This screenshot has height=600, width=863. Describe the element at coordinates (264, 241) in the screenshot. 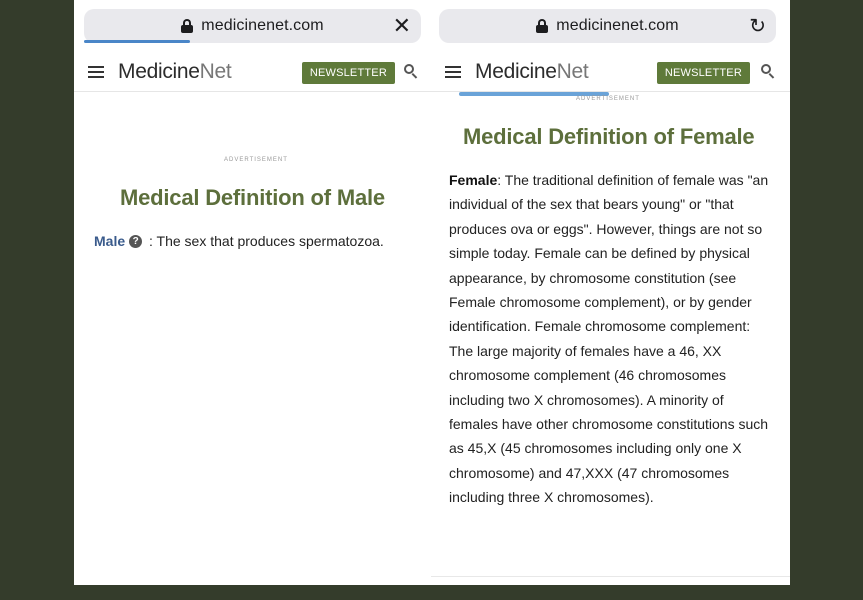

I see `definition-body: : The sex that produces spermatozoa.` at that location.